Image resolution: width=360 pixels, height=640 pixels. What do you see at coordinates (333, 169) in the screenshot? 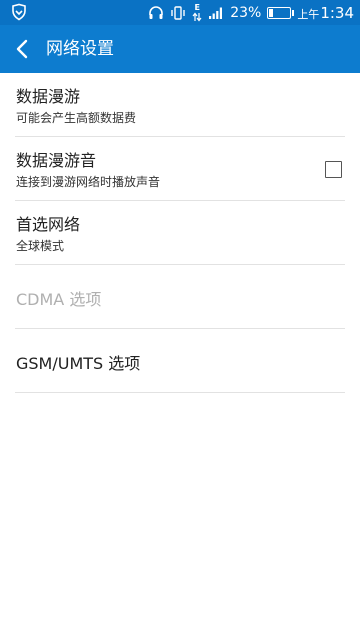
I see `roaming-sound-checkbox` at bounding box center [333, 169].